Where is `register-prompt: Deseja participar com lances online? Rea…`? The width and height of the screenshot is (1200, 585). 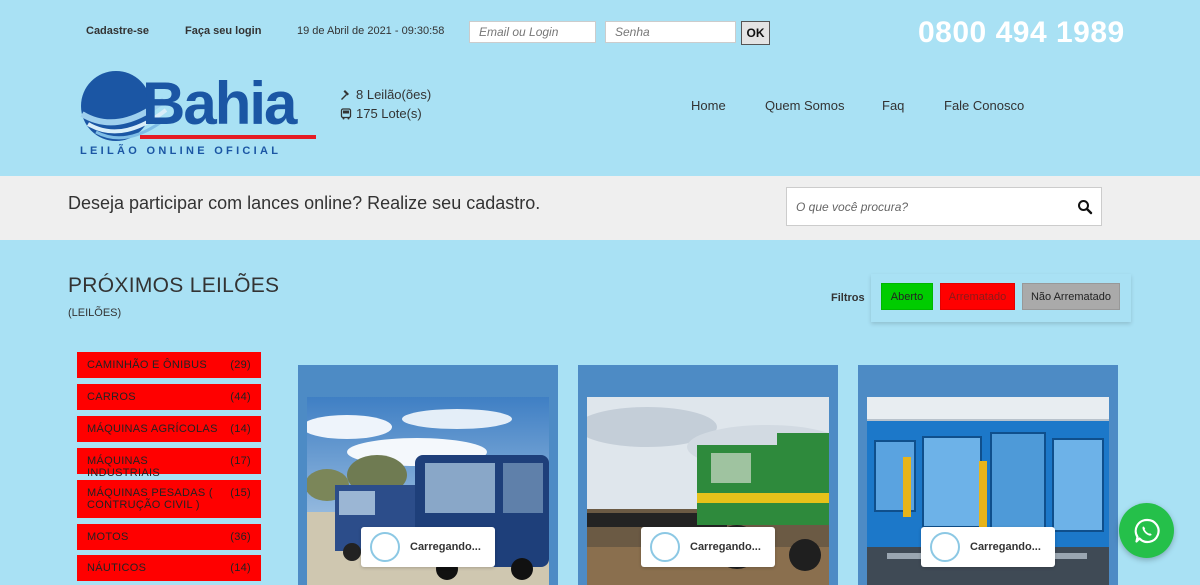
register-prompt: Deseja participar com lances online? Rea… is located at coordinates (304, 203).